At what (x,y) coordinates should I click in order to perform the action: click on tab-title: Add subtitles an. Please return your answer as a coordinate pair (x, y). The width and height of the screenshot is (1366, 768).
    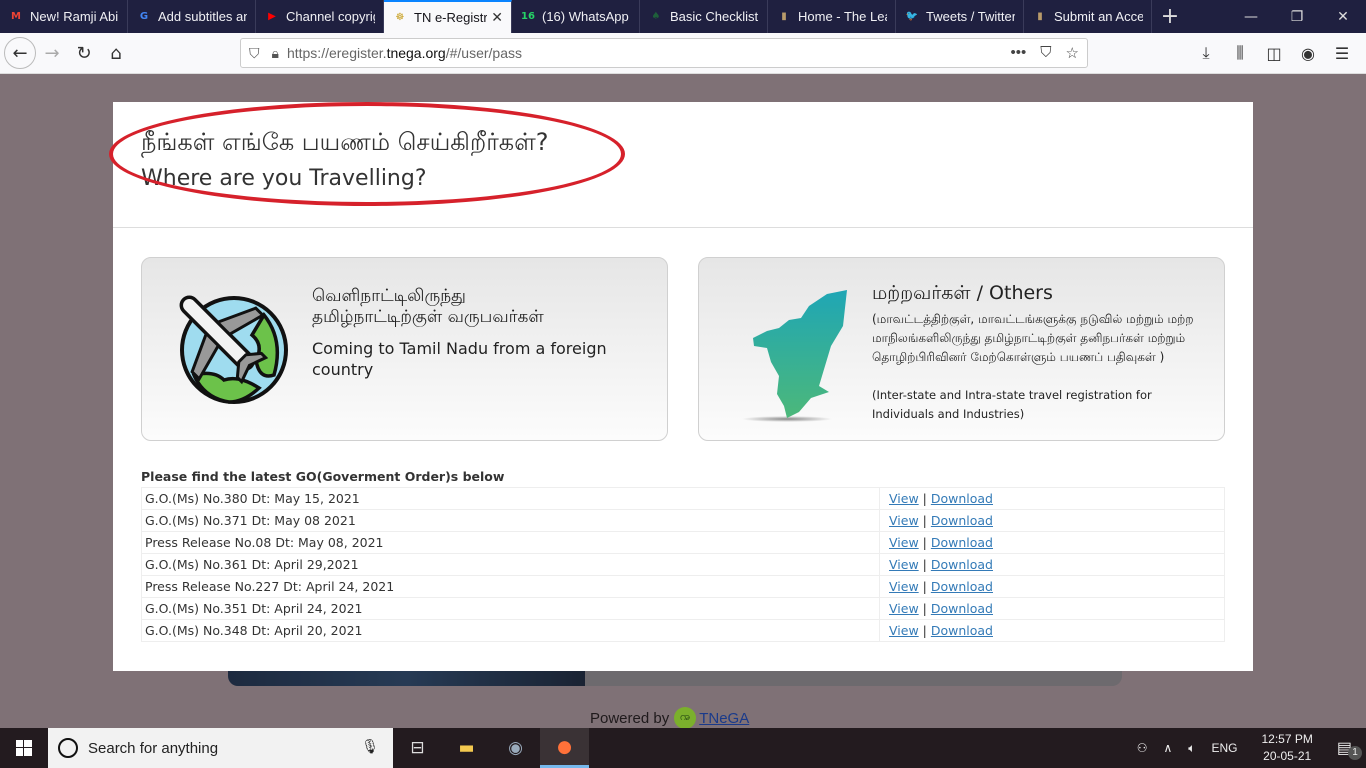
    Looking at the image, I should click on (202, 16).